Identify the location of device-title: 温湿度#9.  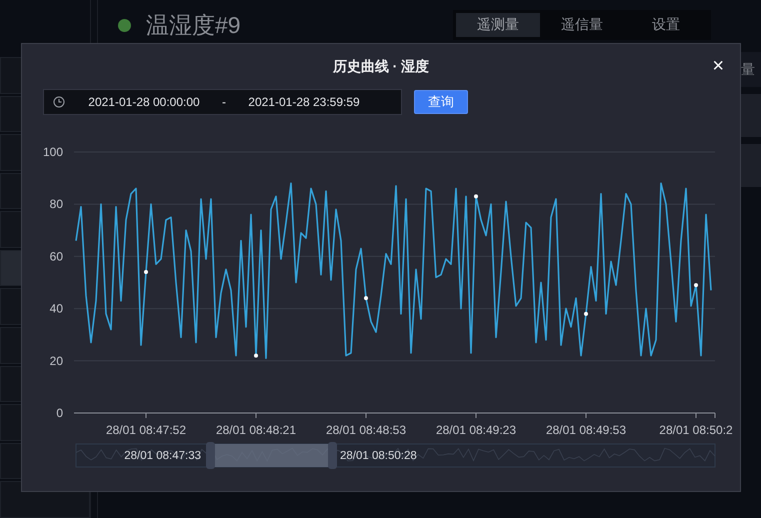
(193, 25).